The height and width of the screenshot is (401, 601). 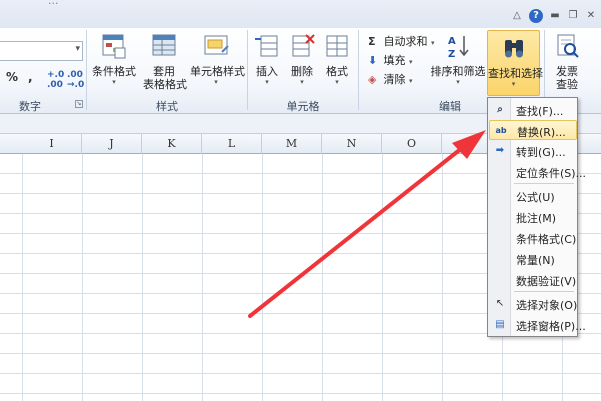 I want to click on format-label: 格式, so click(x=337, y=71).